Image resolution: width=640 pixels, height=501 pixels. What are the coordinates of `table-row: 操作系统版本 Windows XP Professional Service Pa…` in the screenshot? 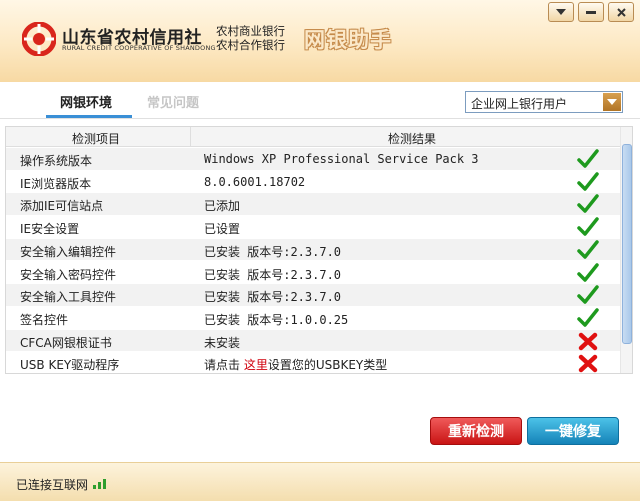 It's located at (313, 159).